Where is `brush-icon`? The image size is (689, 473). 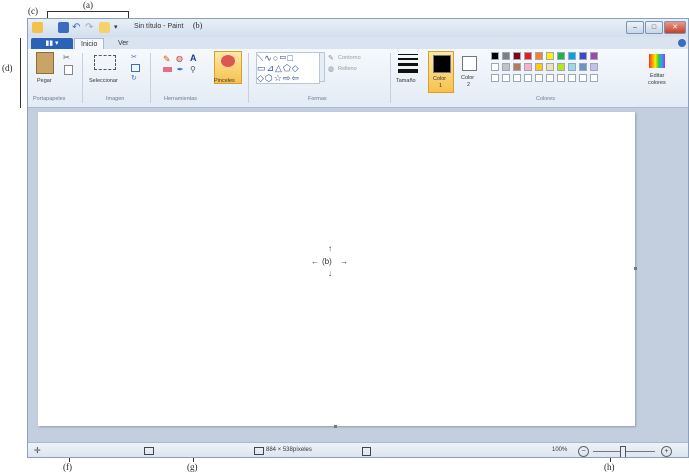
brush-icon is located at coordinates (228, 61).